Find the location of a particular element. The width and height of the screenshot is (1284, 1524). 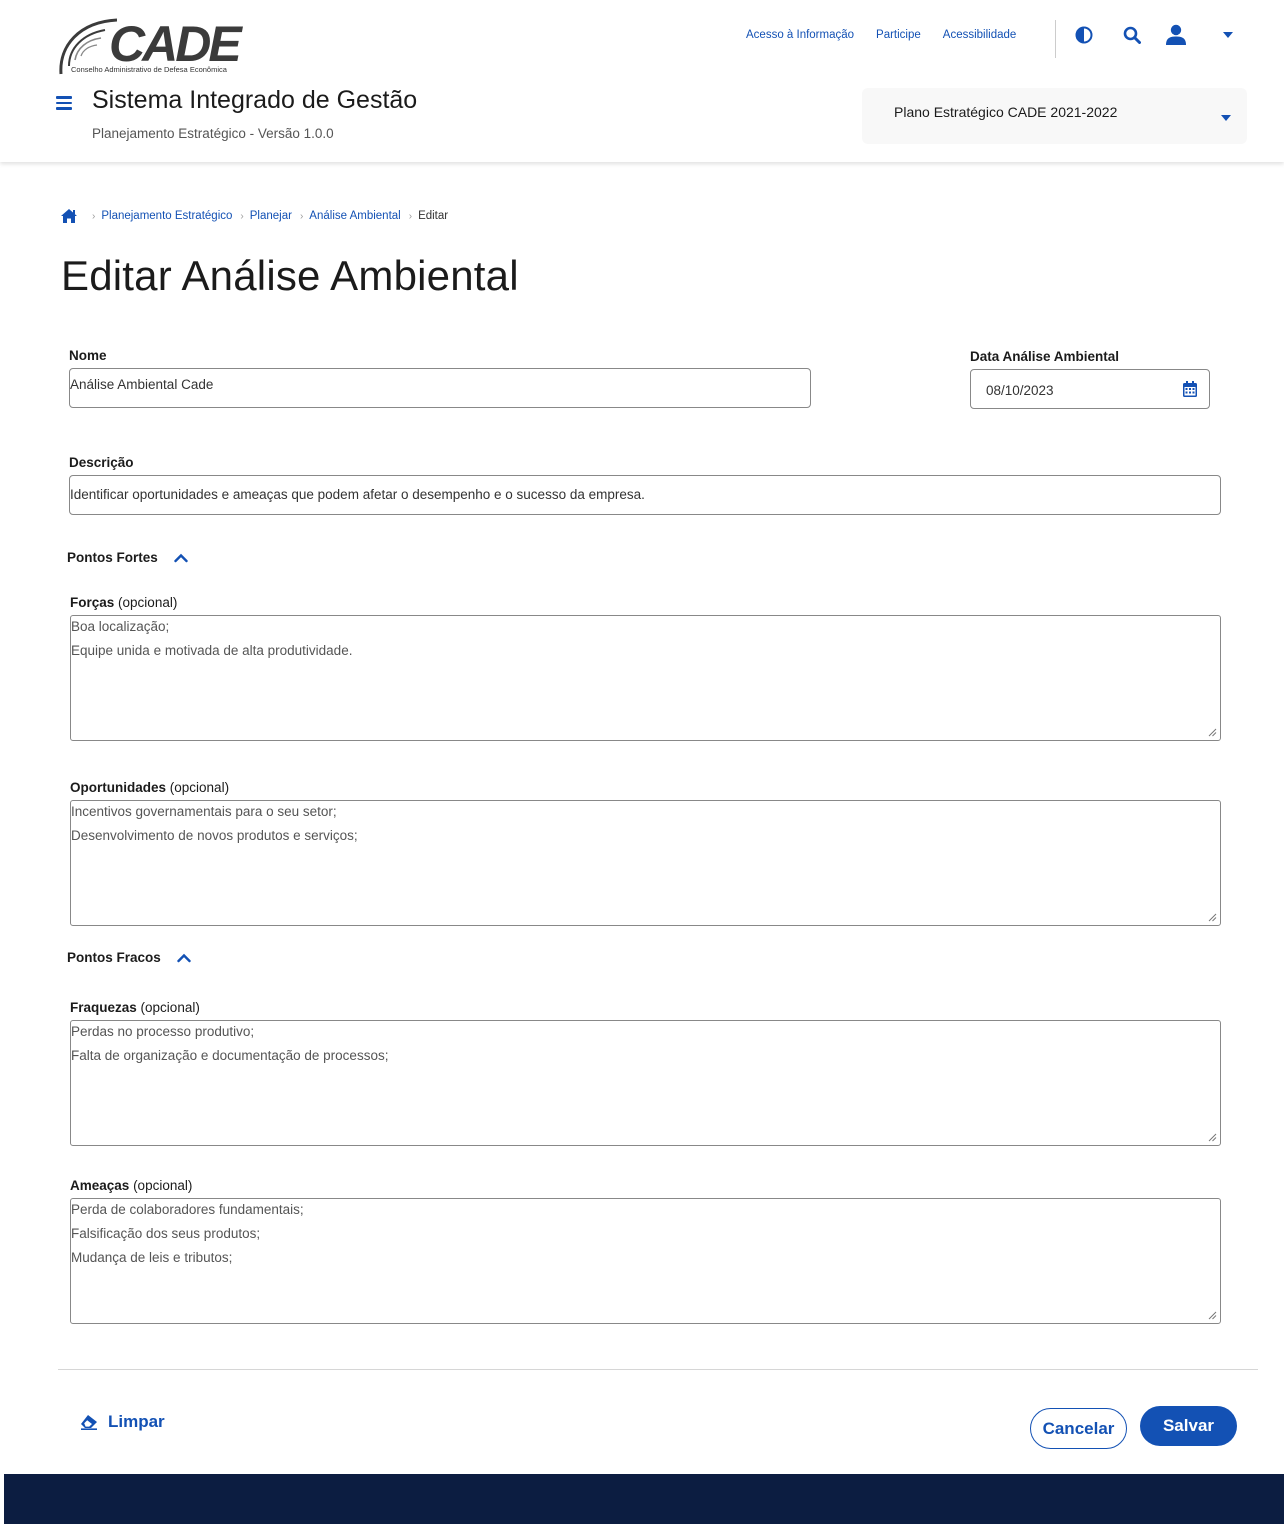

page-title: Editar Análise Ambiental is located at coordinates (290, 275).